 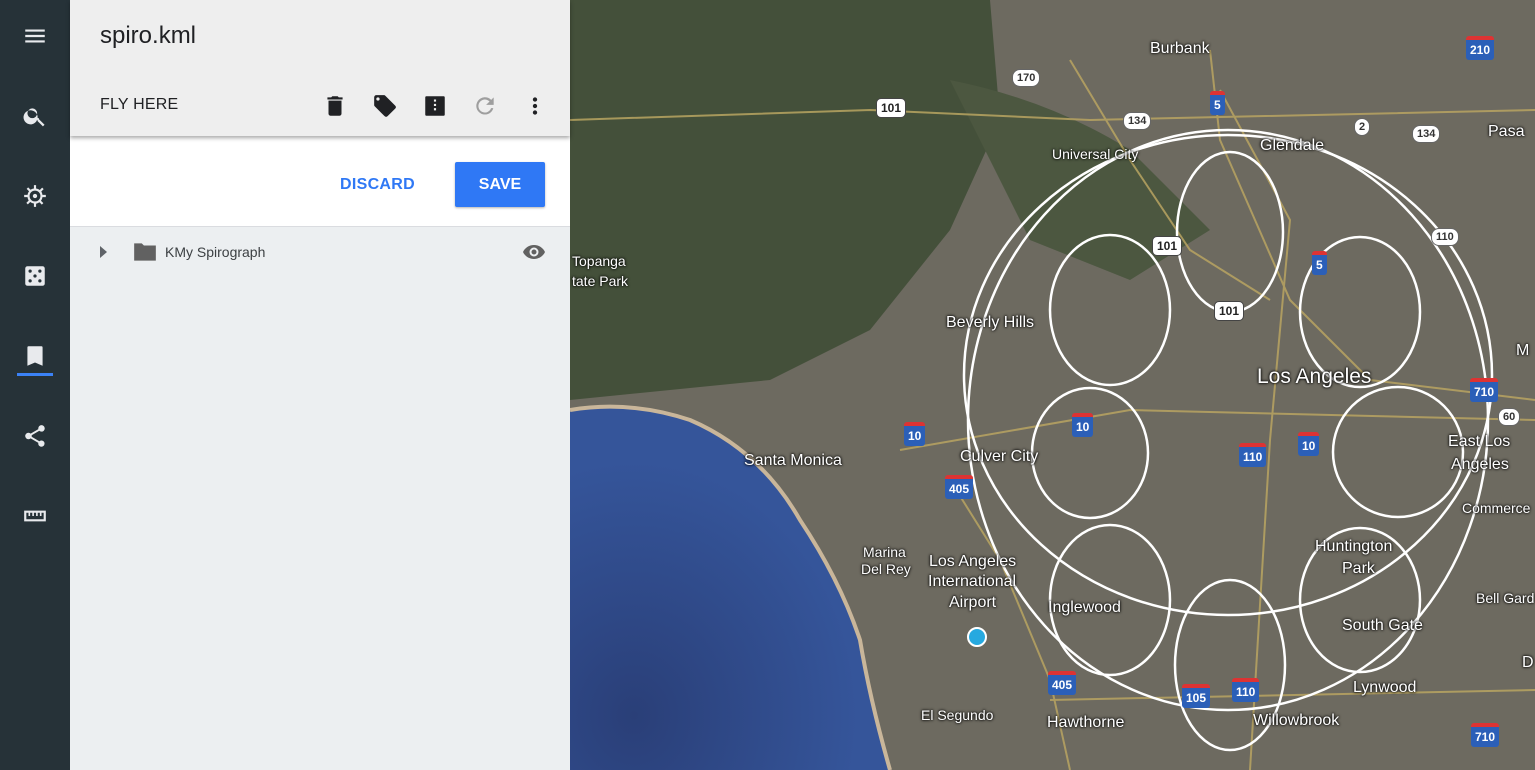 What do you see at coordinates (335, 106) in the screenshot?
I see `delete-icon` at bounding box center [335, 106].